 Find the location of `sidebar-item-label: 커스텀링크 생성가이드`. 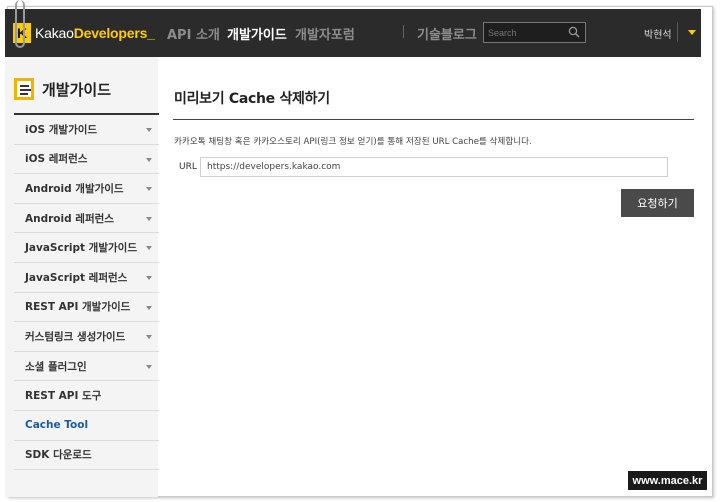

sidebar-item-label: 커스텀링크 생성가이드 is located at coordinates (75, 336).